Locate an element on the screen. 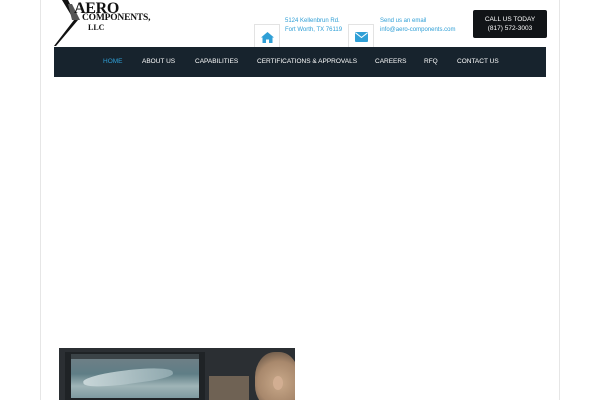  logo-text-llc: LLC is located at coordinates (96, 27).